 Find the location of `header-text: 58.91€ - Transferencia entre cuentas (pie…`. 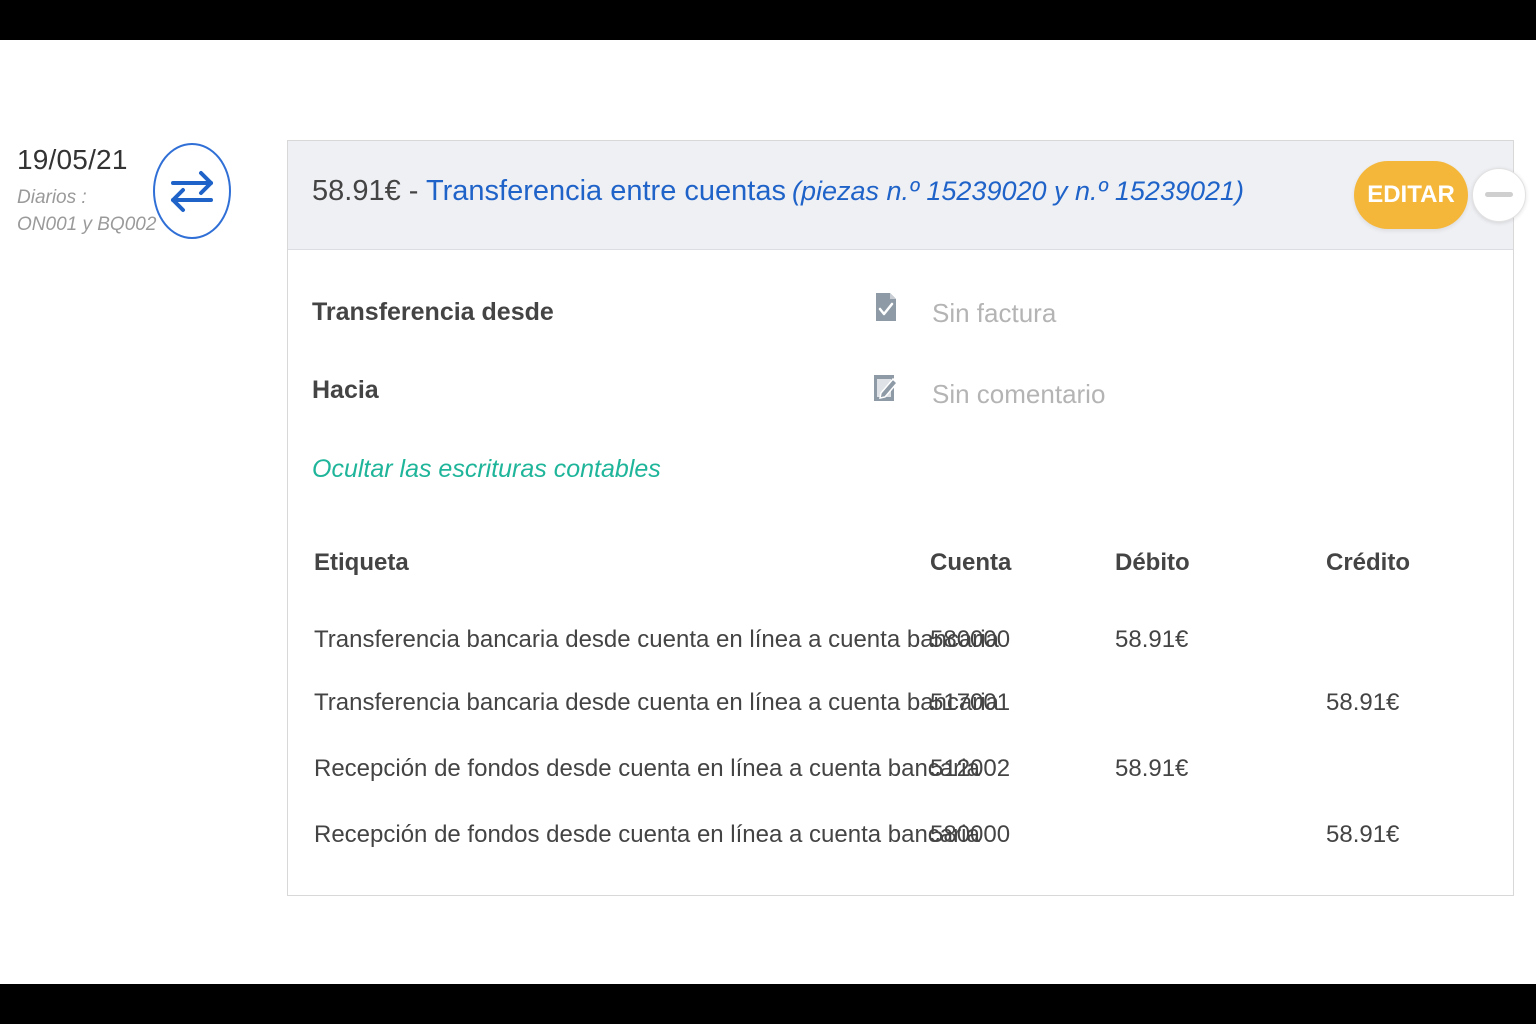

header-text: 58.91€ - Transferencia entre cuentas (pie… is located at coordinates (778, 191).